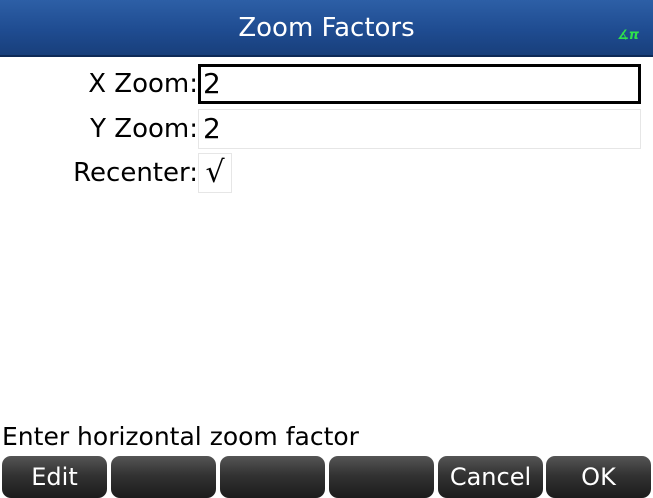 The width and height of the screenshot is (653, 498). I want to click on recenter-label: Recenter:, so click(135, 173).